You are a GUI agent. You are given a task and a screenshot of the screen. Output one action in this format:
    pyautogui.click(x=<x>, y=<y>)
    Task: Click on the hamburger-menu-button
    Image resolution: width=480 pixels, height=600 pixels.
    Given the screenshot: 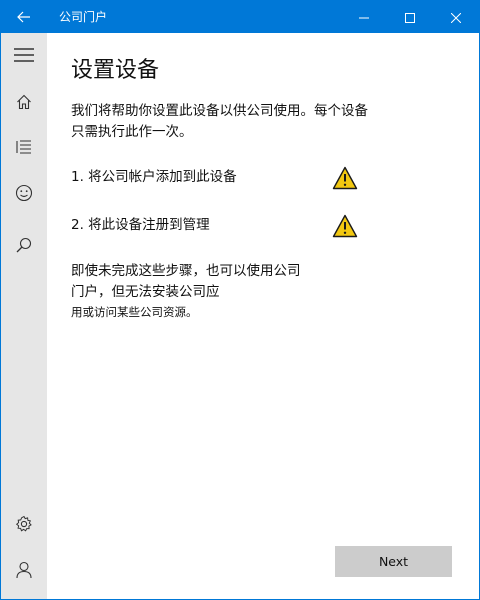 What is the action you would take?
    pyautogui.click(x=24, y=55)
    